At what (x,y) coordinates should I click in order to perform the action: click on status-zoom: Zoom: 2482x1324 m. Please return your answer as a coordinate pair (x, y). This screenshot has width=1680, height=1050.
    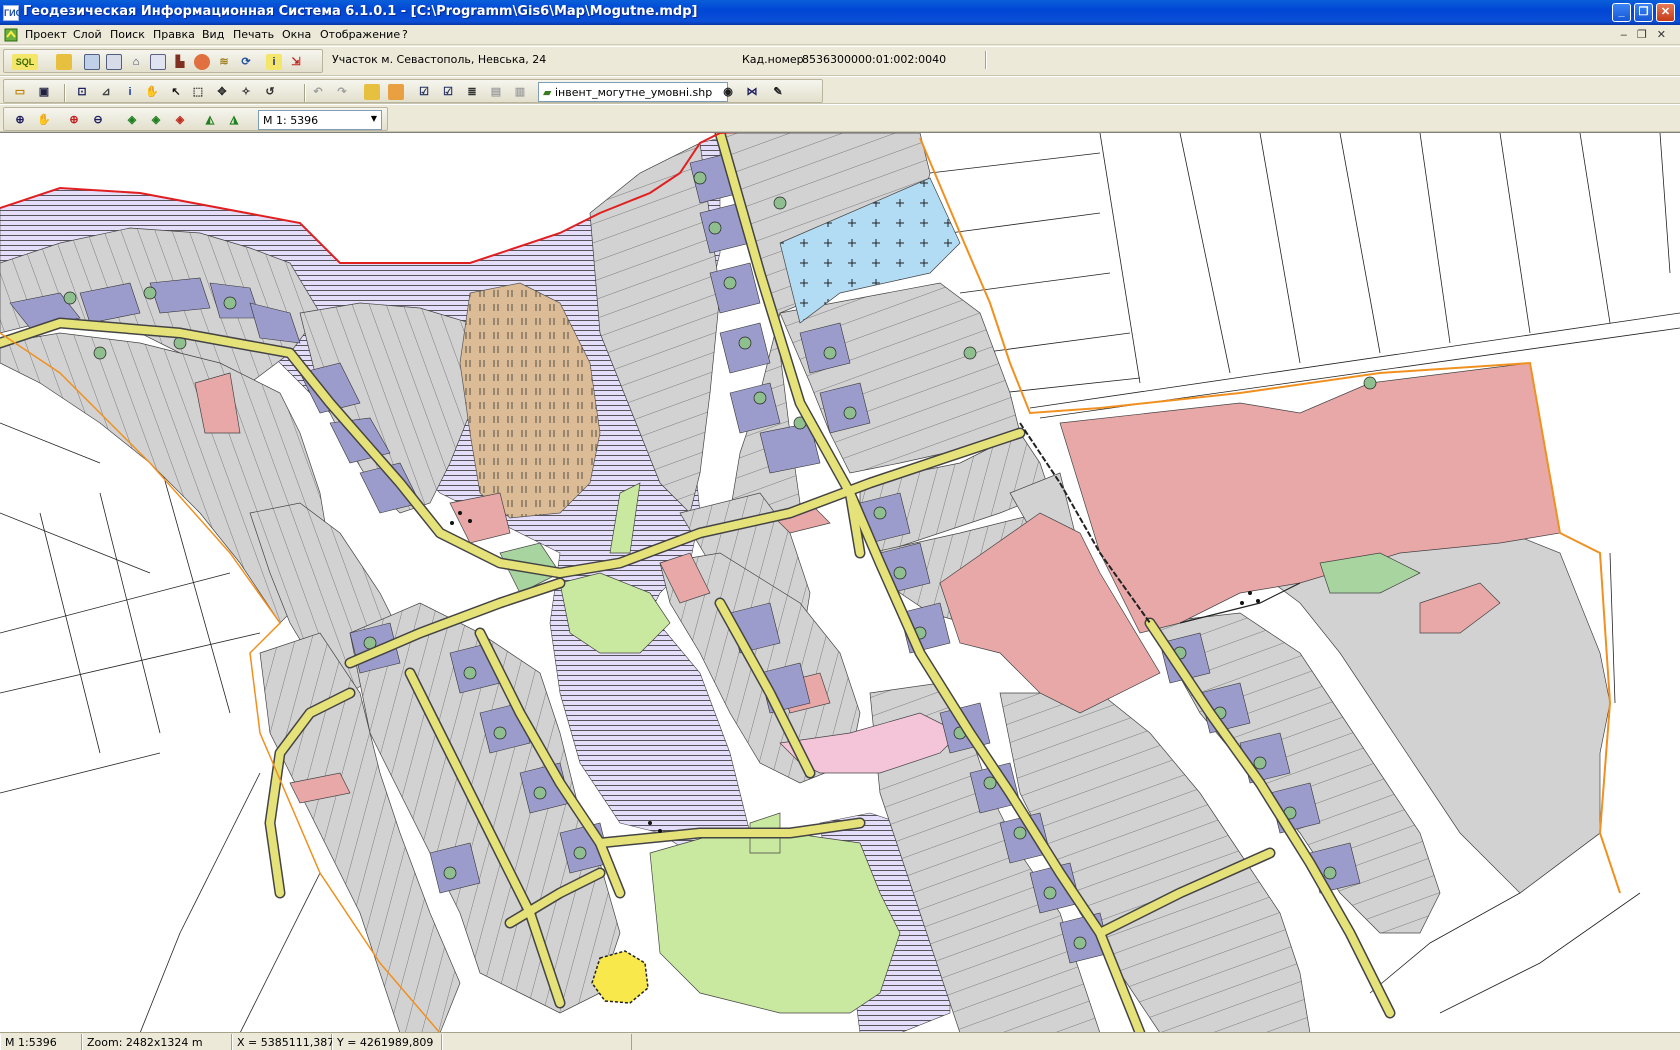
    Looking at the image, I should click on (157, 1042).